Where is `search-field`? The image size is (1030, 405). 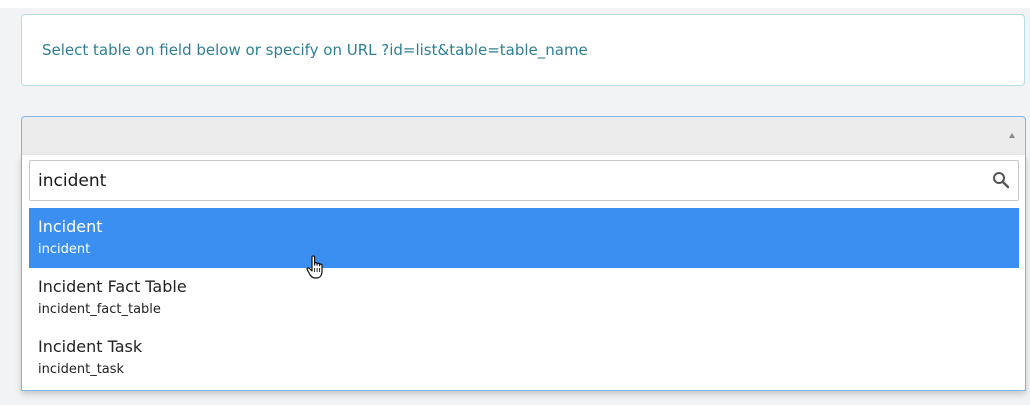 search-field is located at coordinates (524, 180).